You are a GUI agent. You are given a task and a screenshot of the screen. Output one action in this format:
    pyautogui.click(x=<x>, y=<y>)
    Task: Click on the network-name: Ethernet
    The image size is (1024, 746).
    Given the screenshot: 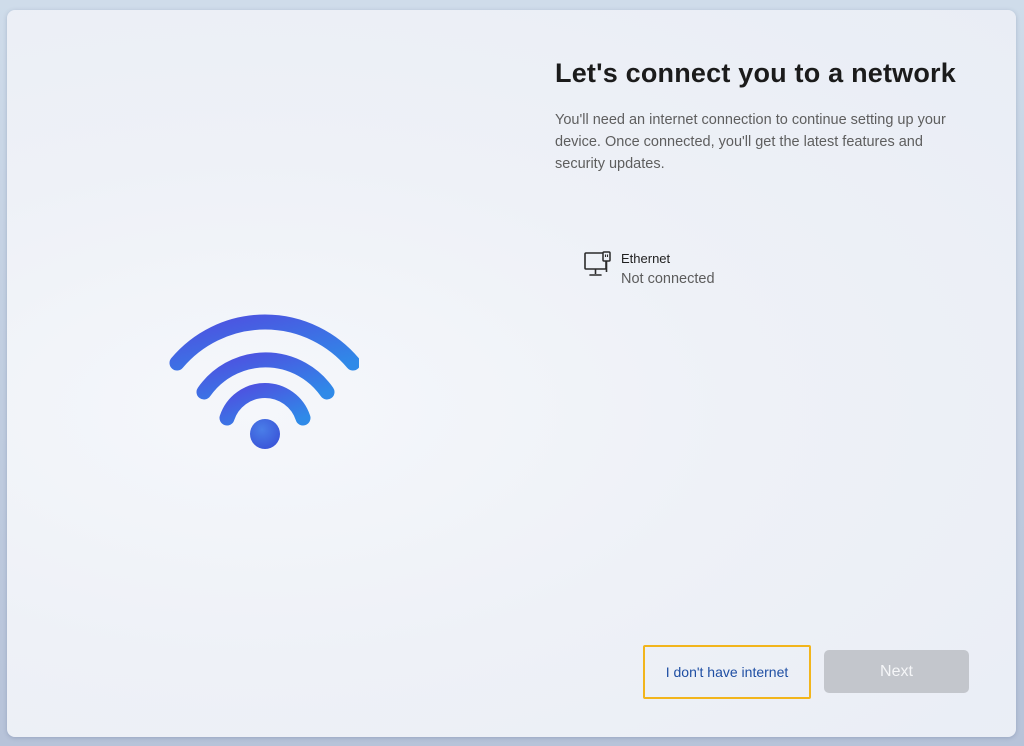 What is the action you would take?
    pyautogui.click(x=646, y=258)
    